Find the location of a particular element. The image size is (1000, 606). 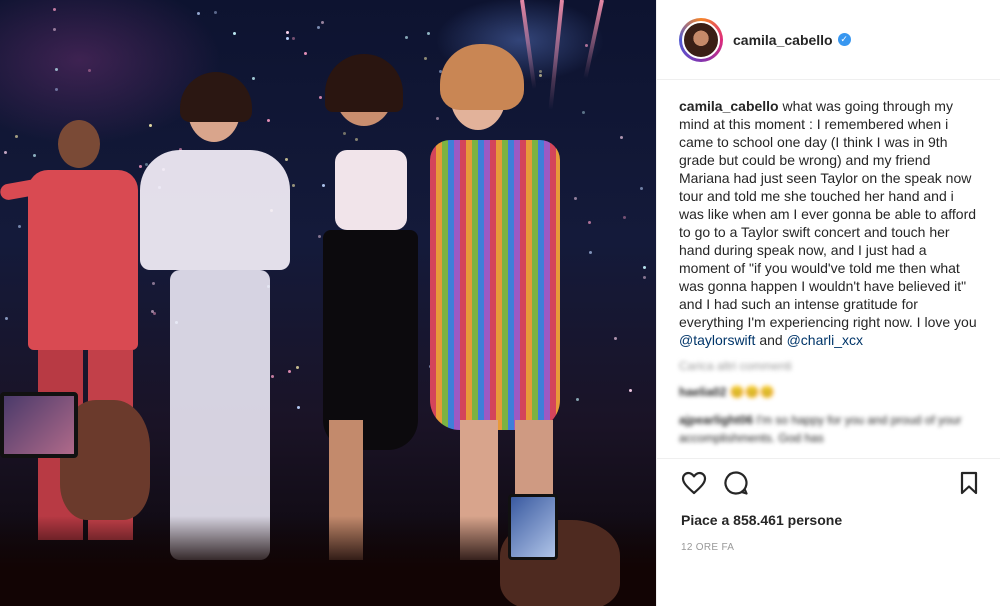

comment-bubble-icon is located at coordinates (736, 482).